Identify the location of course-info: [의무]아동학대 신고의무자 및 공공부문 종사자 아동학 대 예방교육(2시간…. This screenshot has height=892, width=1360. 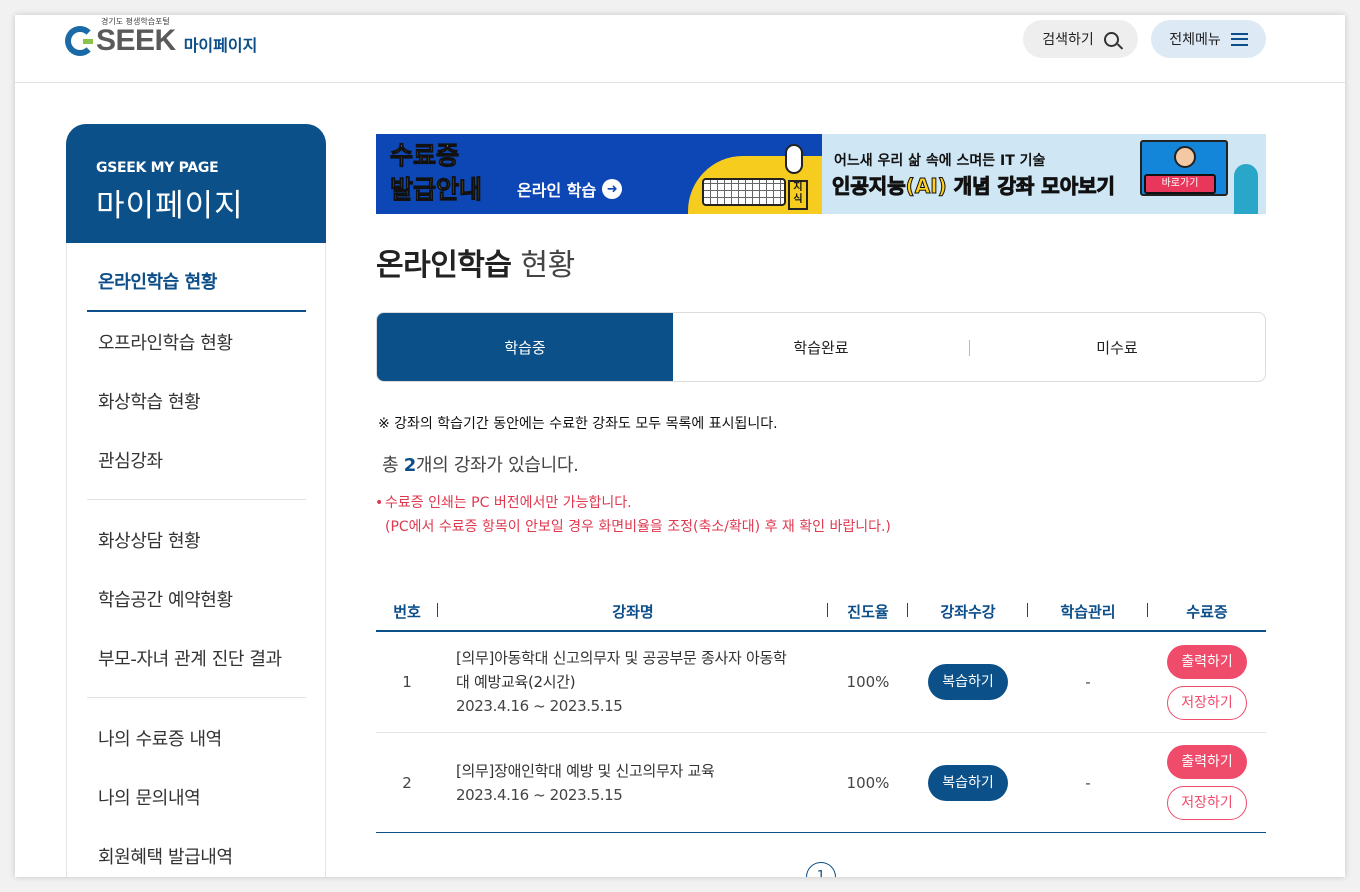
(633, 682).